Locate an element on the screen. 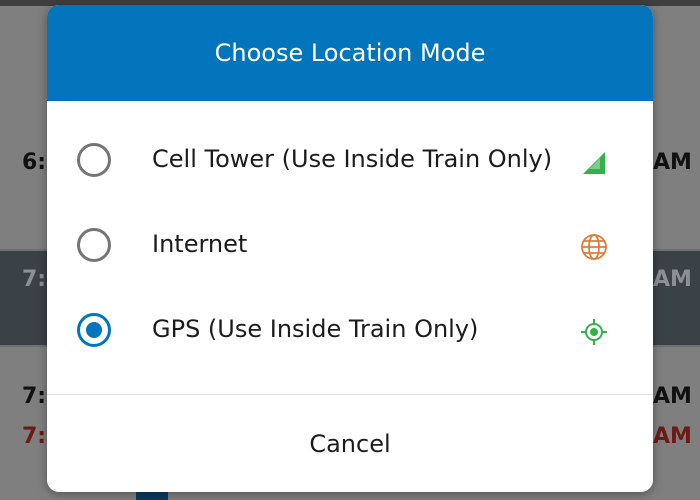 This screenshot has width=700, height=500. option-internet: Internet is located at coordinates (350, 248).